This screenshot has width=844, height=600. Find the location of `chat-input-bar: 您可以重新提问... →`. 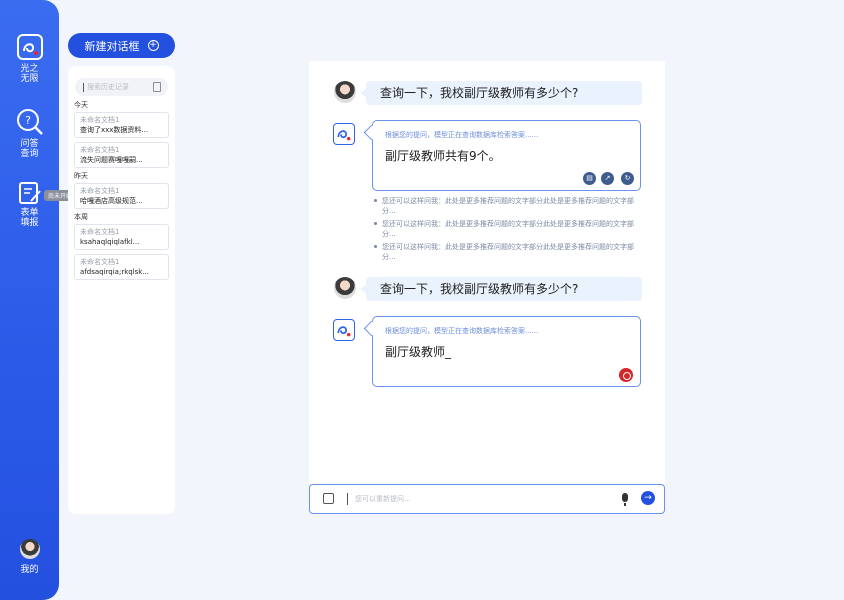

chat-input-bar: 您可以重新提问... → is located at coordinates (487, 499).